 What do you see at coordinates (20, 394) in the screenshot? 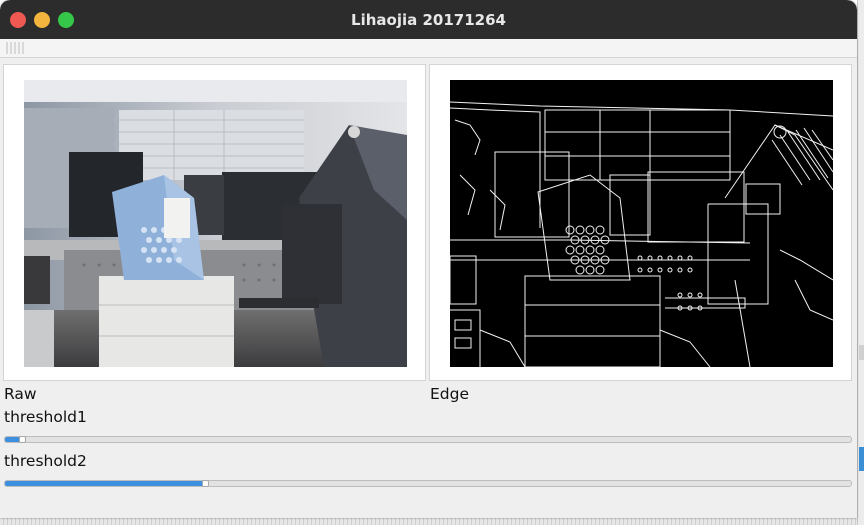
I see `raw-label: Raw` at bounding box center [20, 394].